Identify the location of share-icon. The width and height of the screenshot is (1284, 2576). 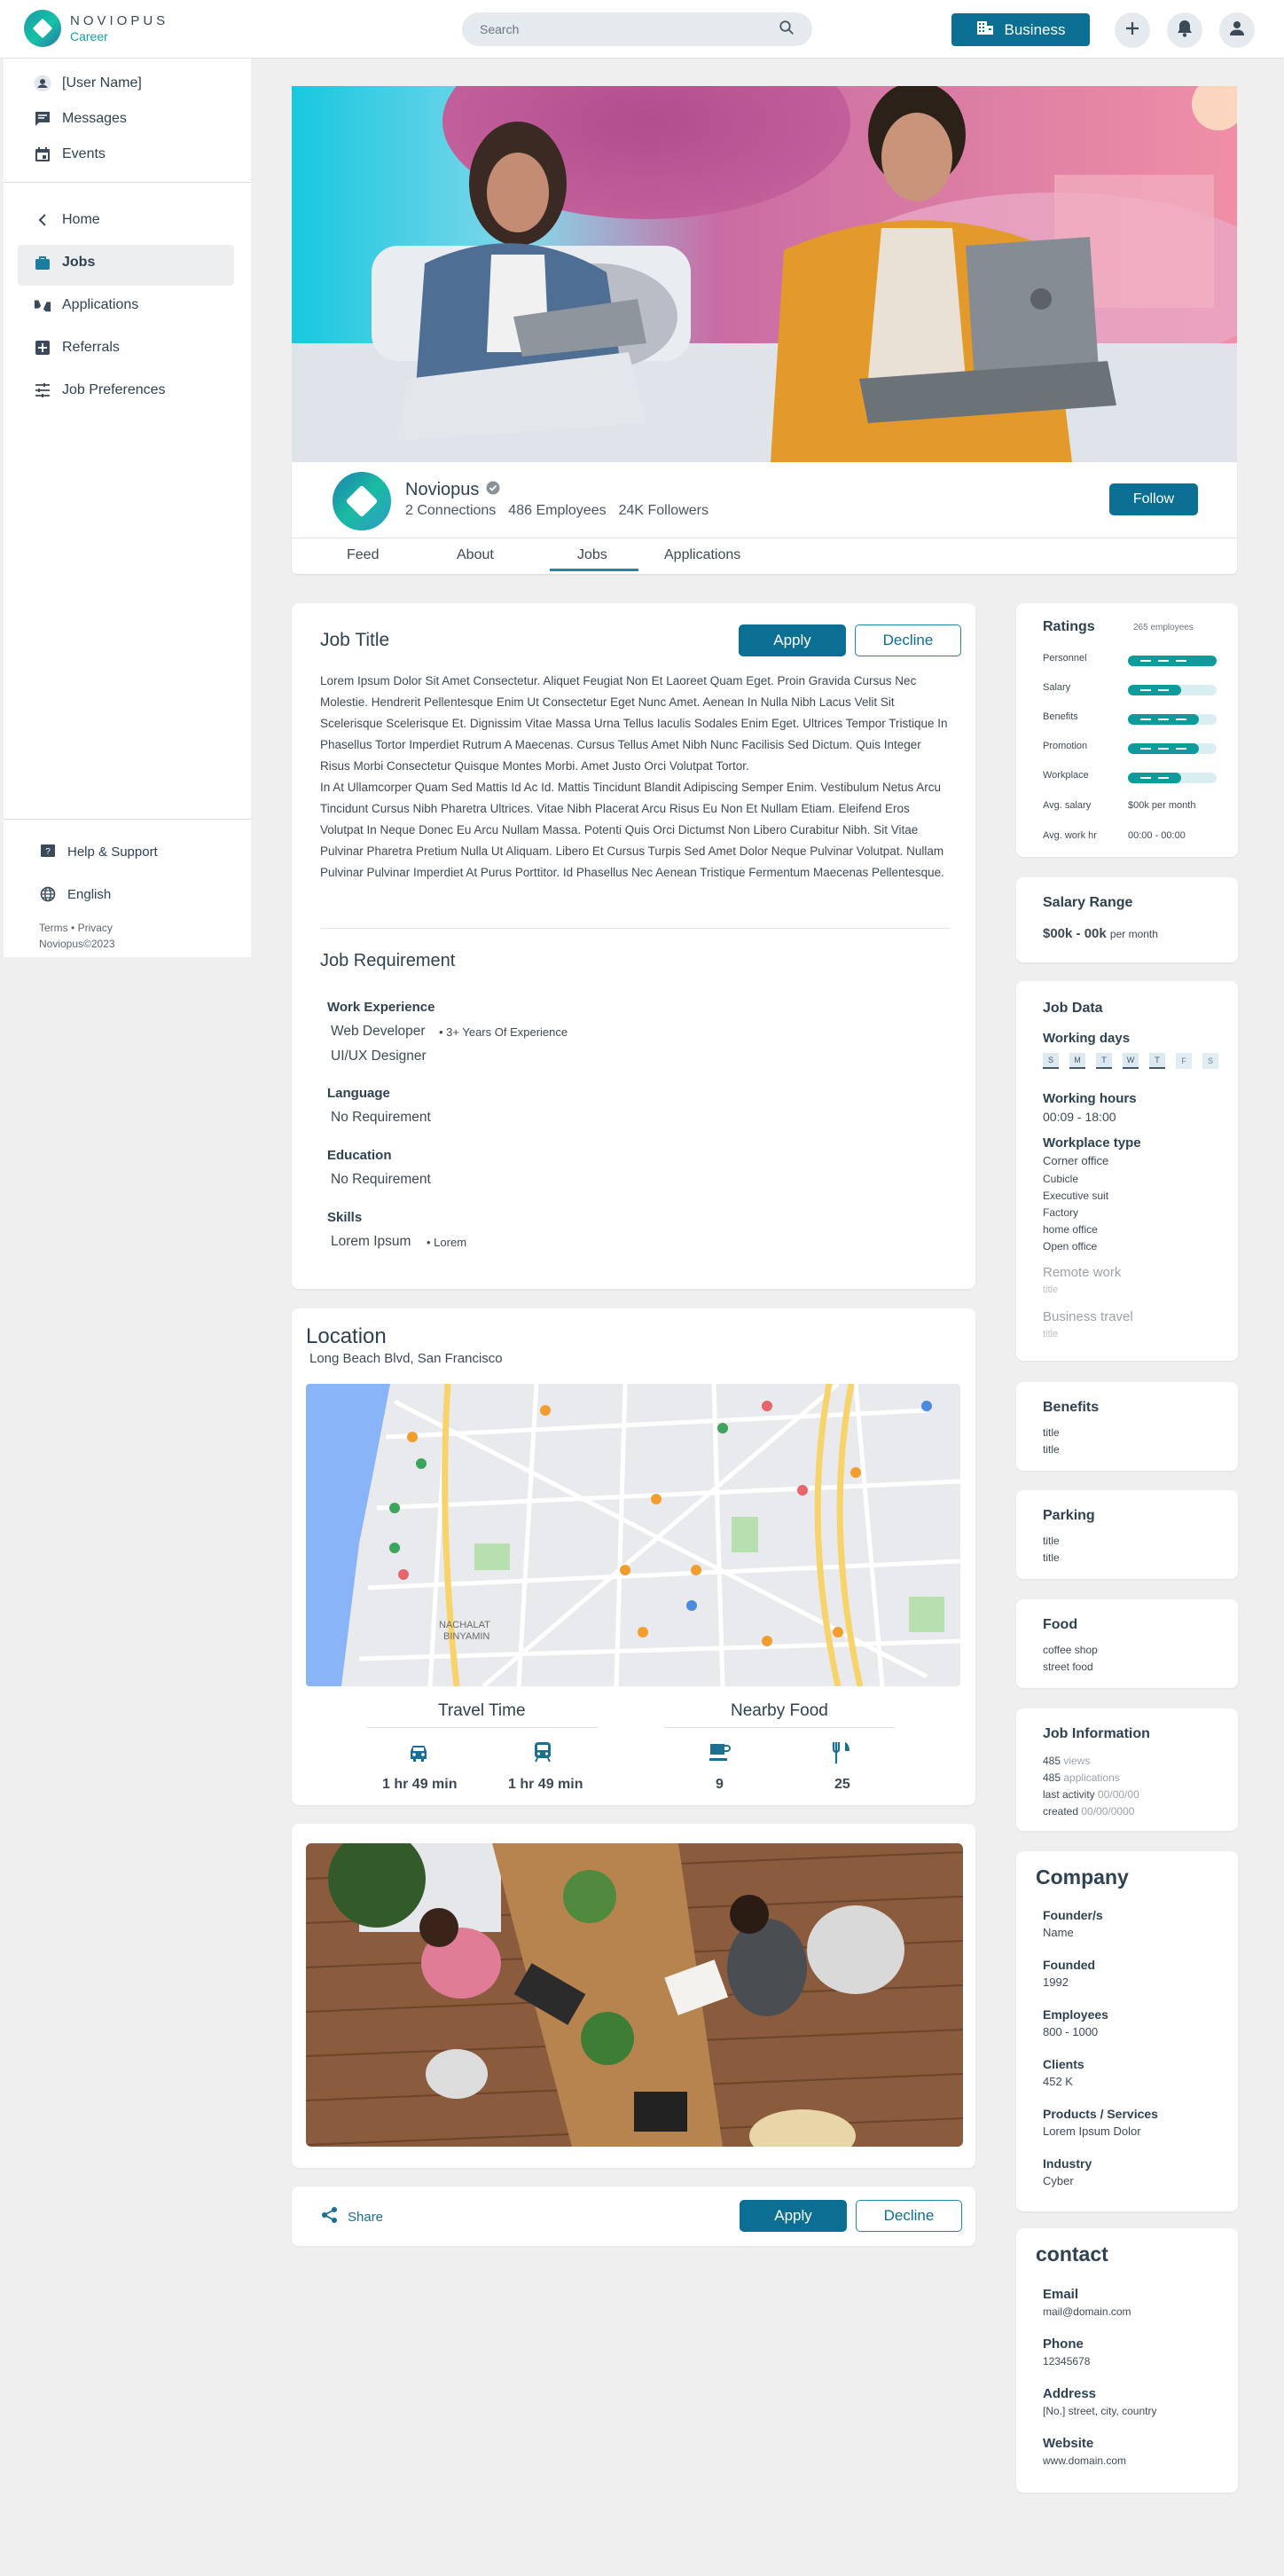
(330, 2216).